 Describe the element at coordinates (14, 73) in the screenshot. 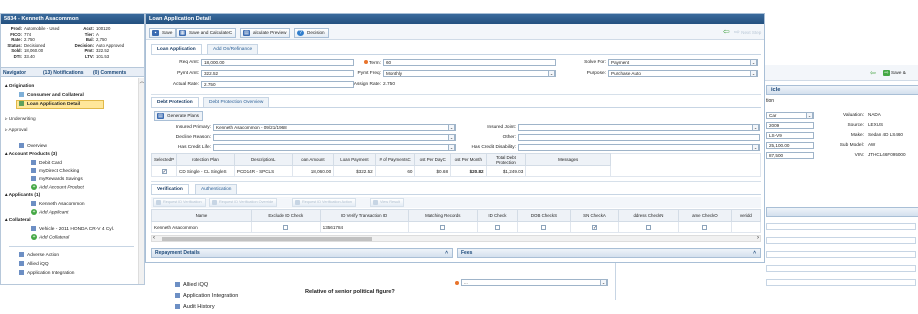

I see `tab-navigator: Navigator` at that location.